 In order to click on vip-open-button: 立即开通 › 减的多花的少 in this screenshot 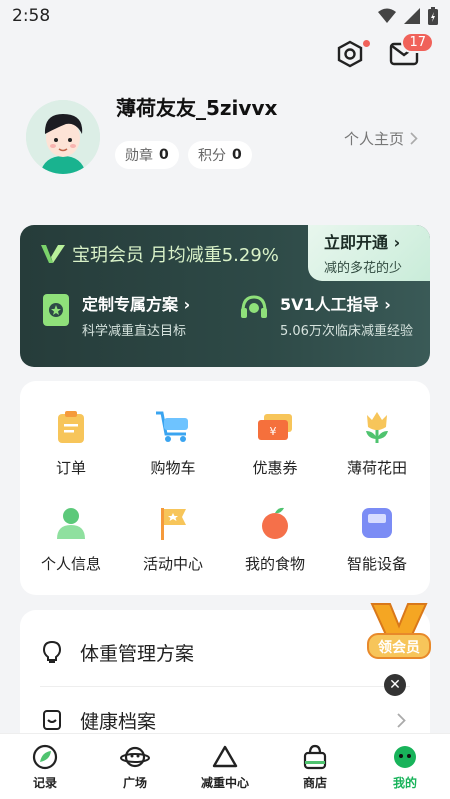, I will do `click(369, 253)`.